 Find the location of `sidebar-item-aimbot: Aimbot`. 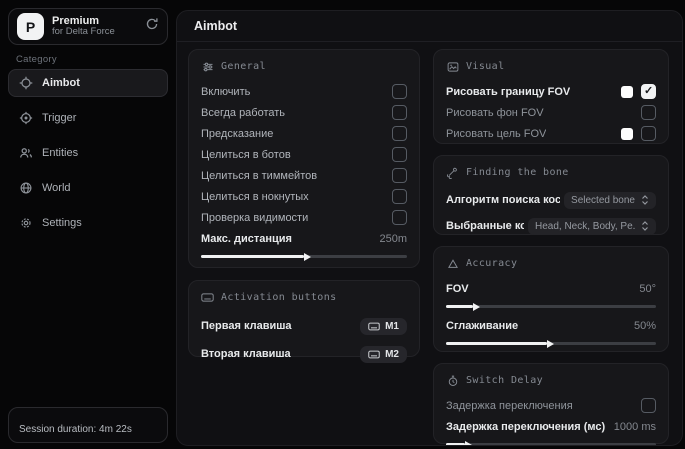

sidebar-item-aimbot: Aimbot is located at coordinates (88, 83).